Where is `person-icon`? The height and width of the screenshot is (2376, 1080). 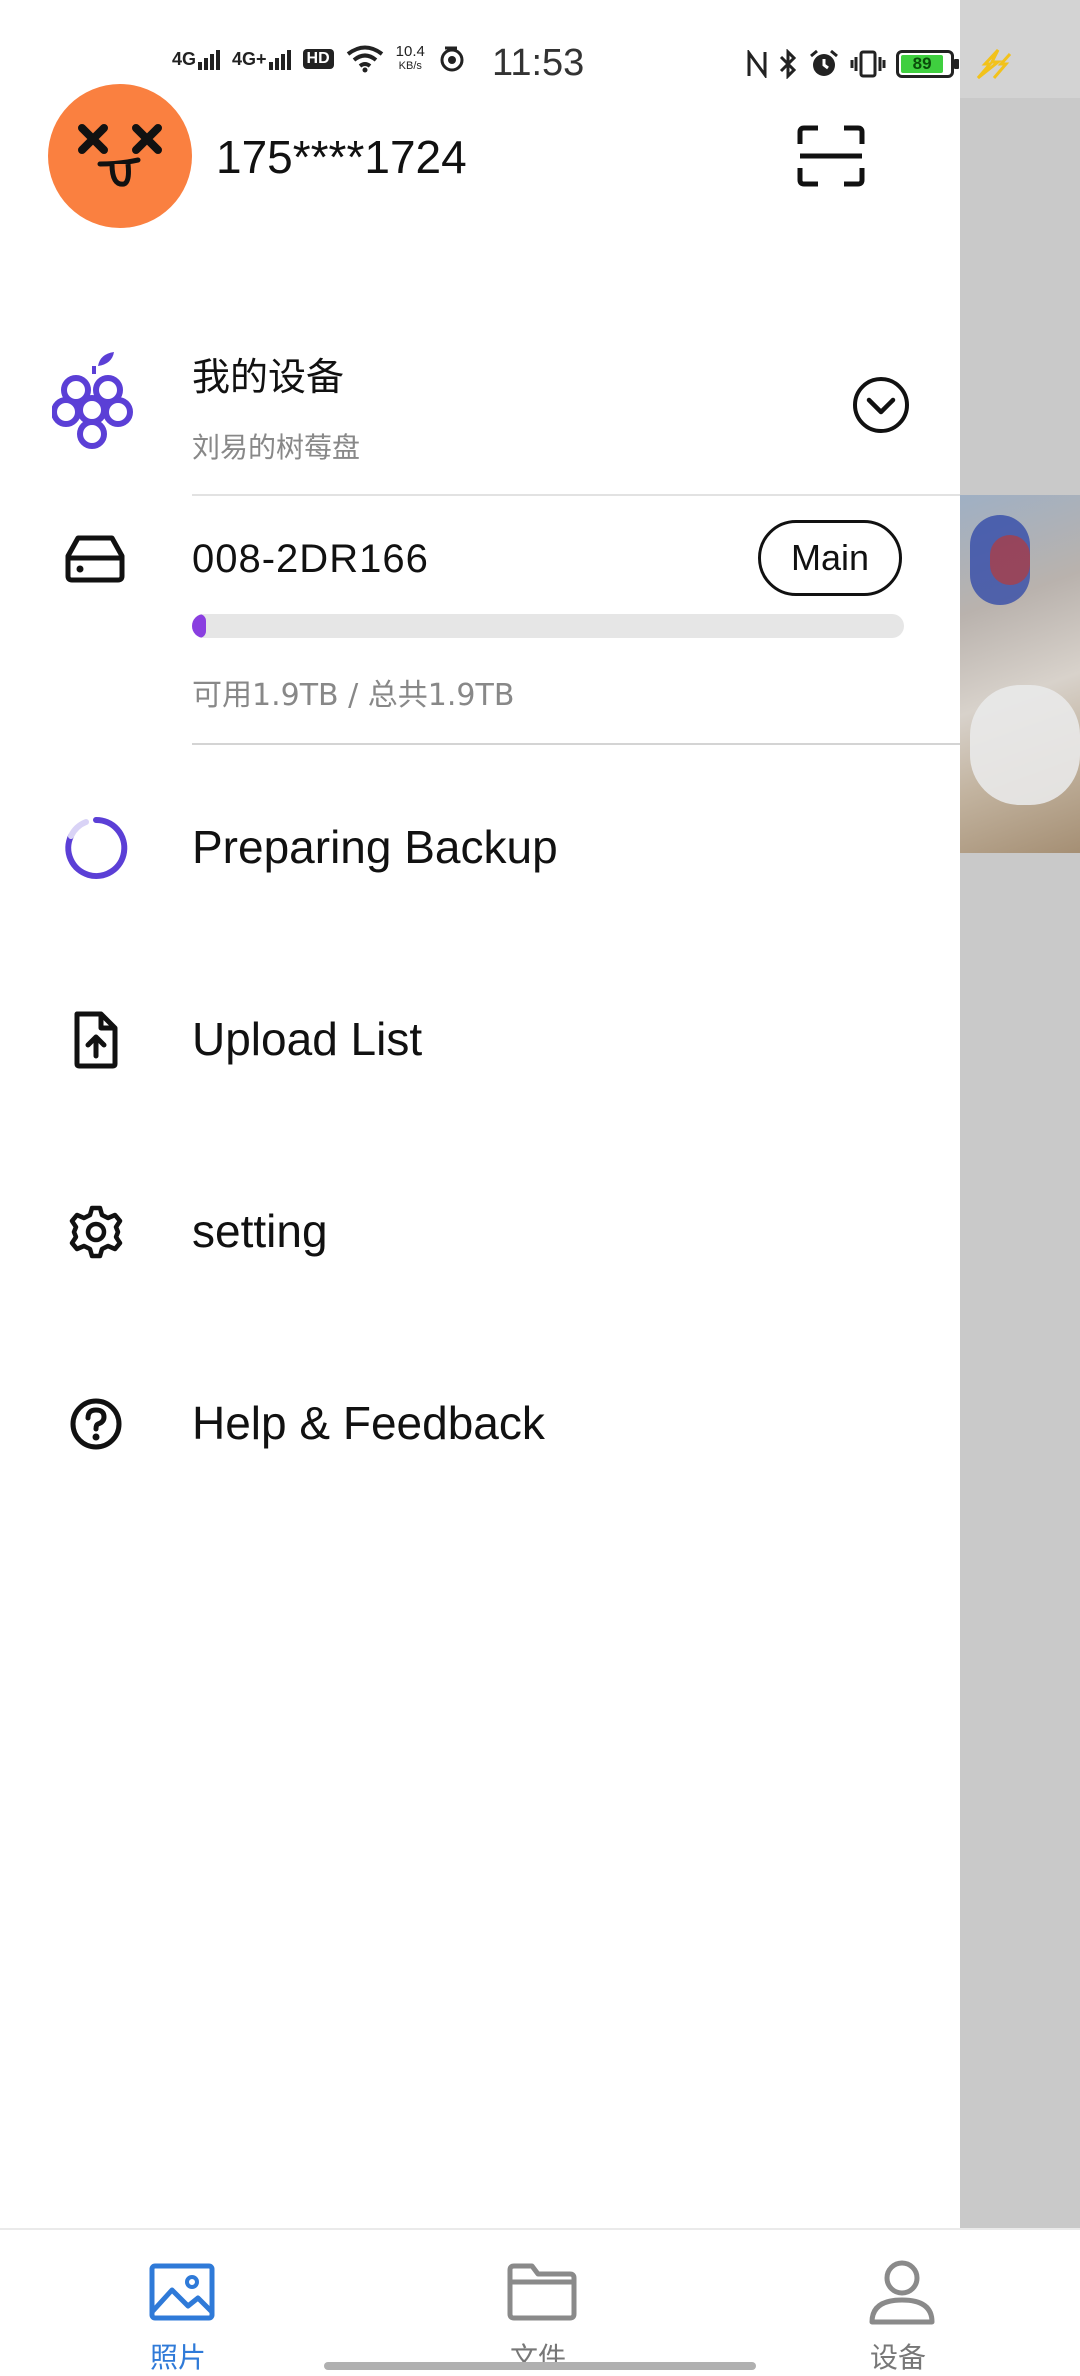
person-icon is located at coordinates (902, 2292).